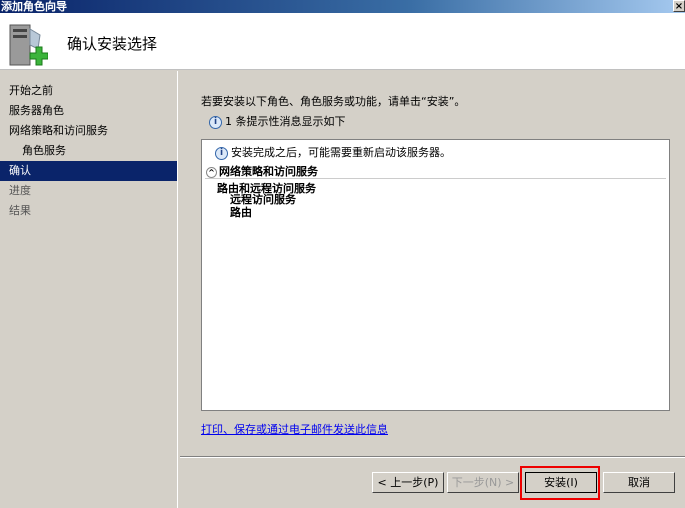 This screenshot has height=508, width=685. I want to click on cancel-button: 取消, so click(639, 482).